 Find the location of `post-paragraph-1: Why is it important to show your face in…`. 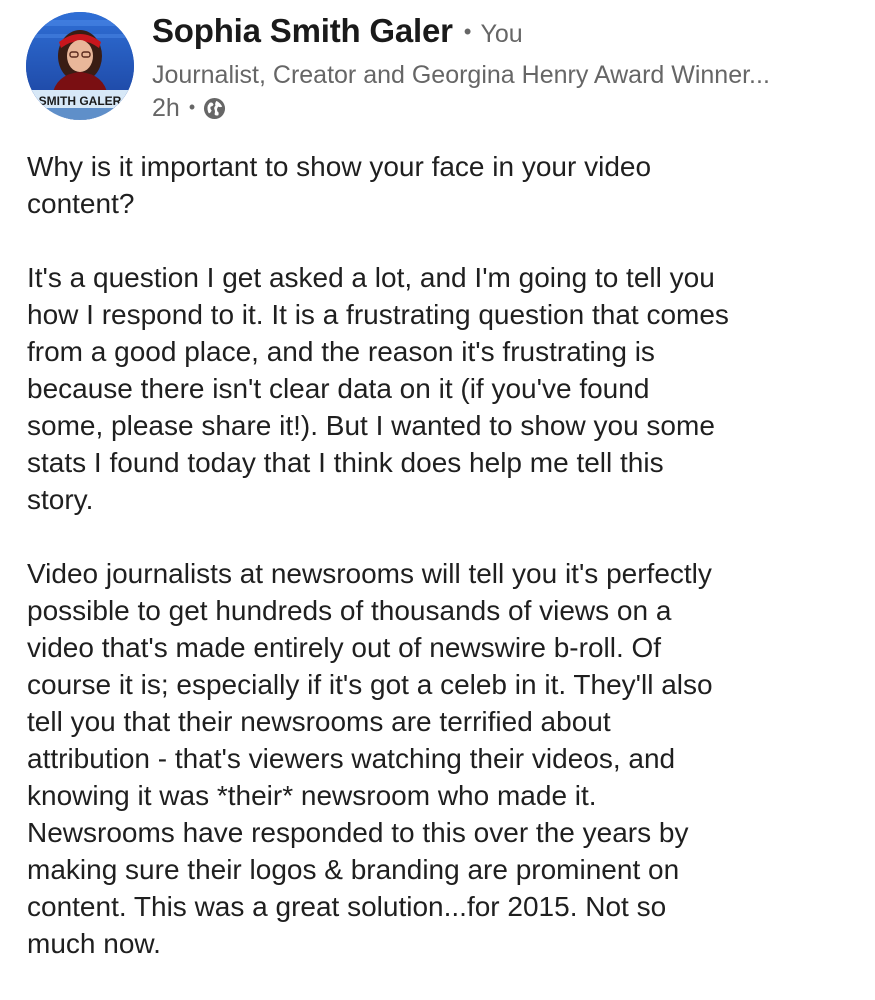

post-paragraph-1: Why is it important to show your face in… is located at coordinates (339, 185).